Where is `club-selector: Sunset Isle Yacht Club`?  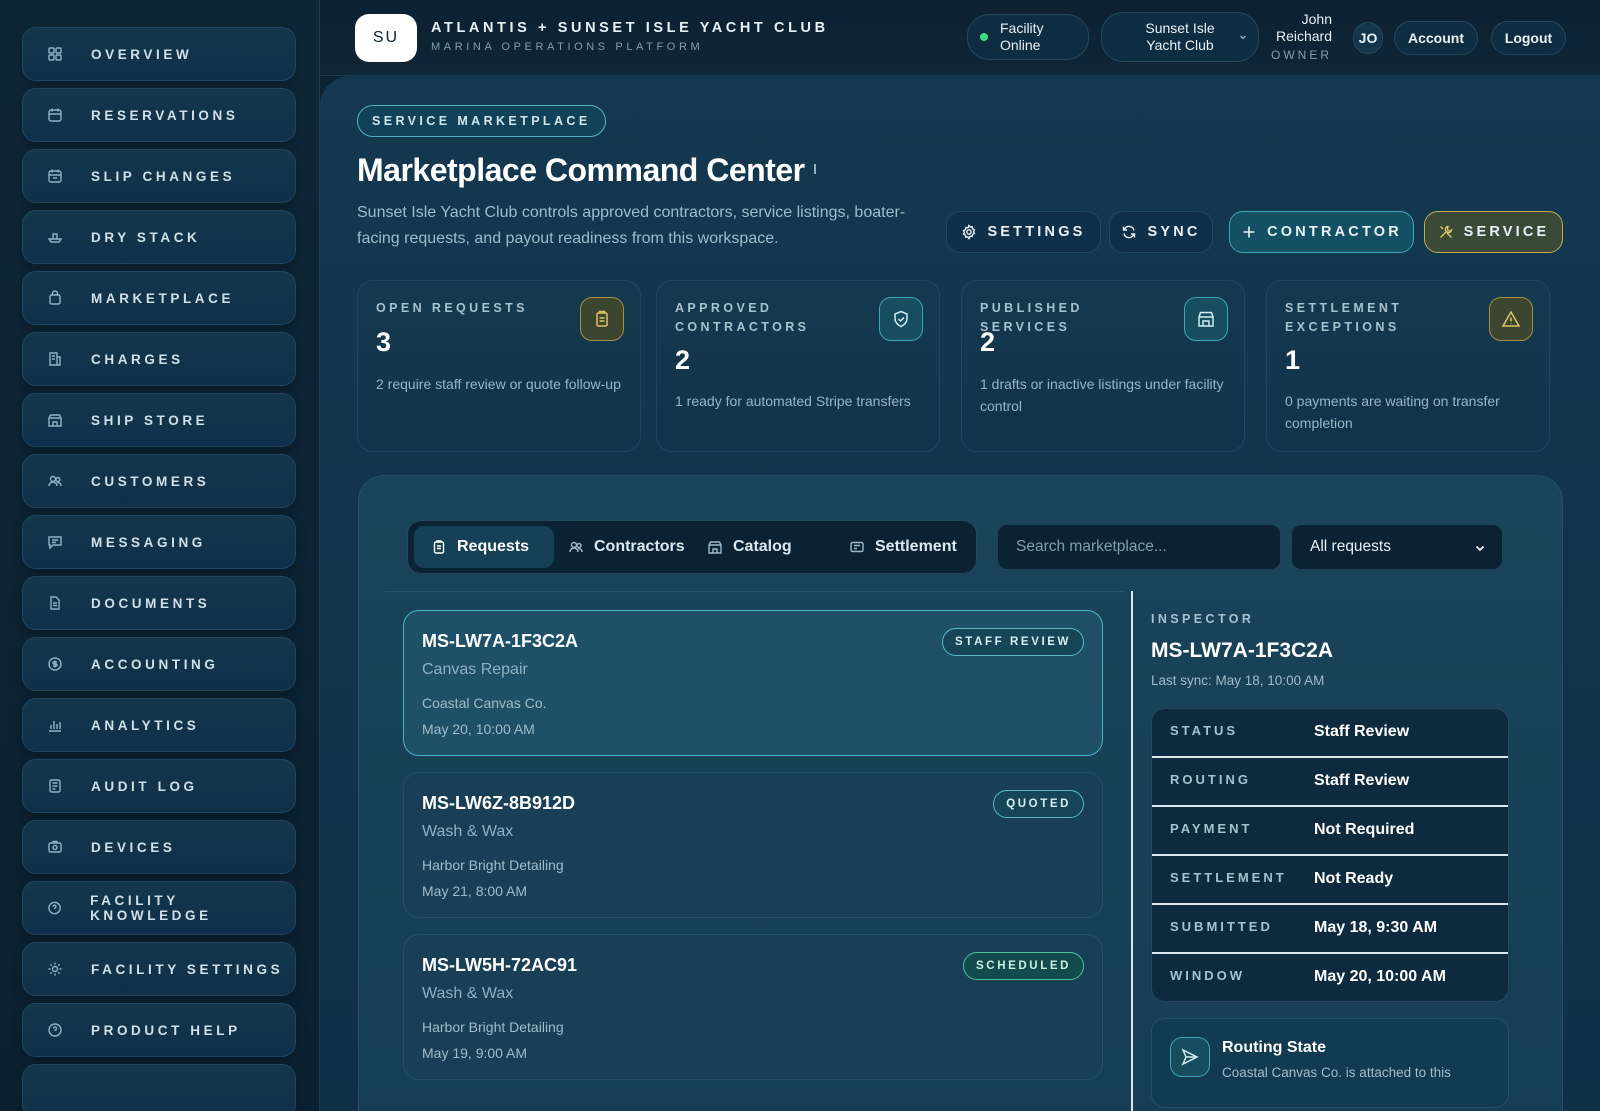
club-selector: Sunset Isle Yacht Club is located at coordinates (1180, 37).